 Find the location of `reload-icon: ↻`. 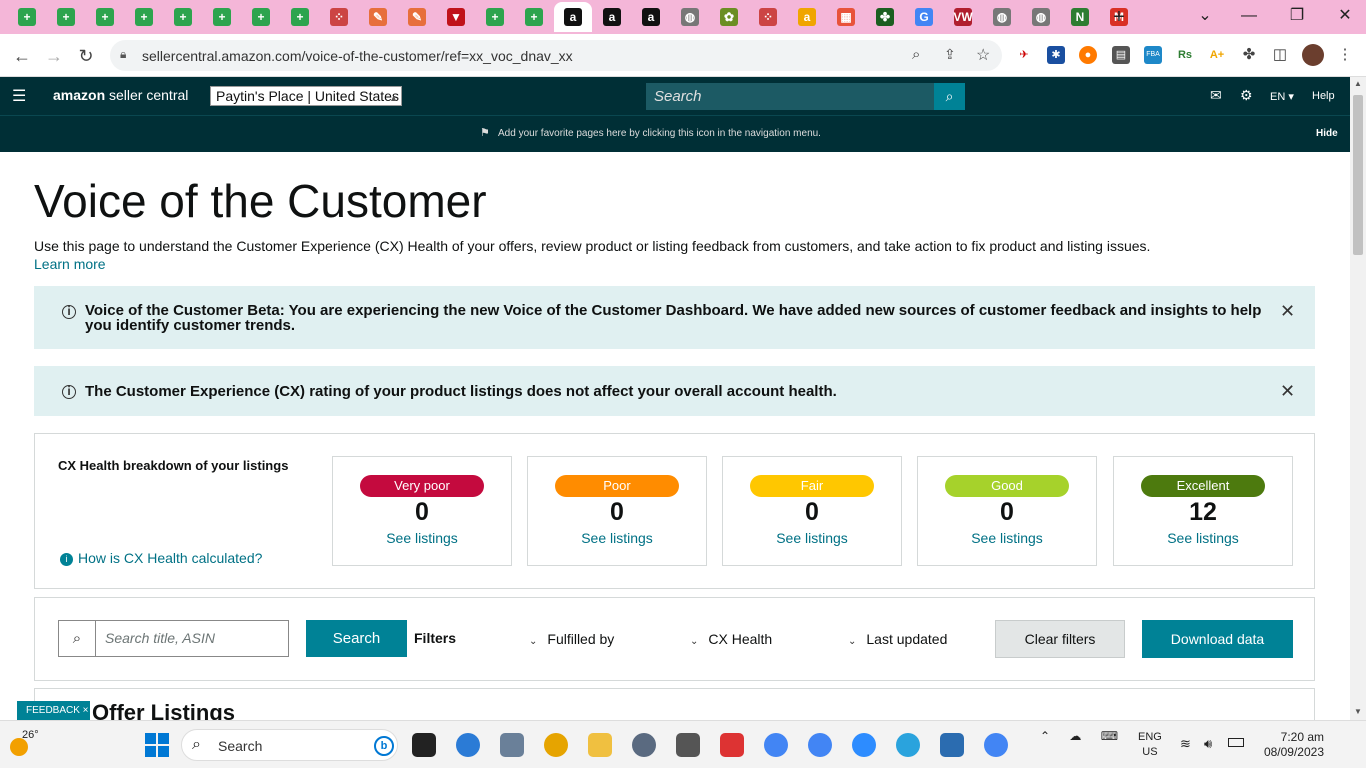

reload-icon: ↻ is located at coordinates (86, 56).